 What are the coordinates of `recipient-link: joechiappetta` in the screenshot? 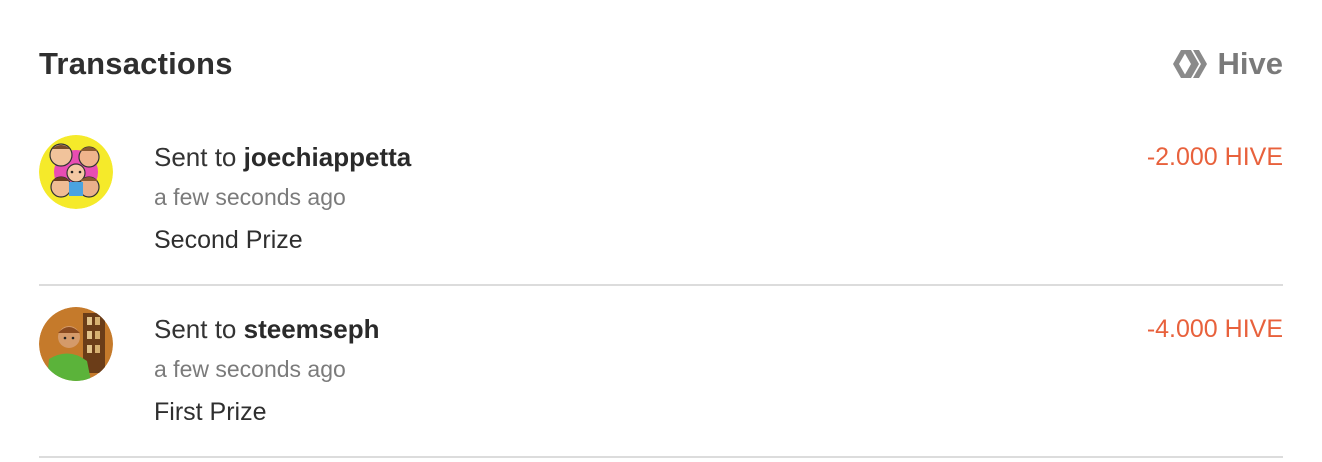 It's located at (328, 157).